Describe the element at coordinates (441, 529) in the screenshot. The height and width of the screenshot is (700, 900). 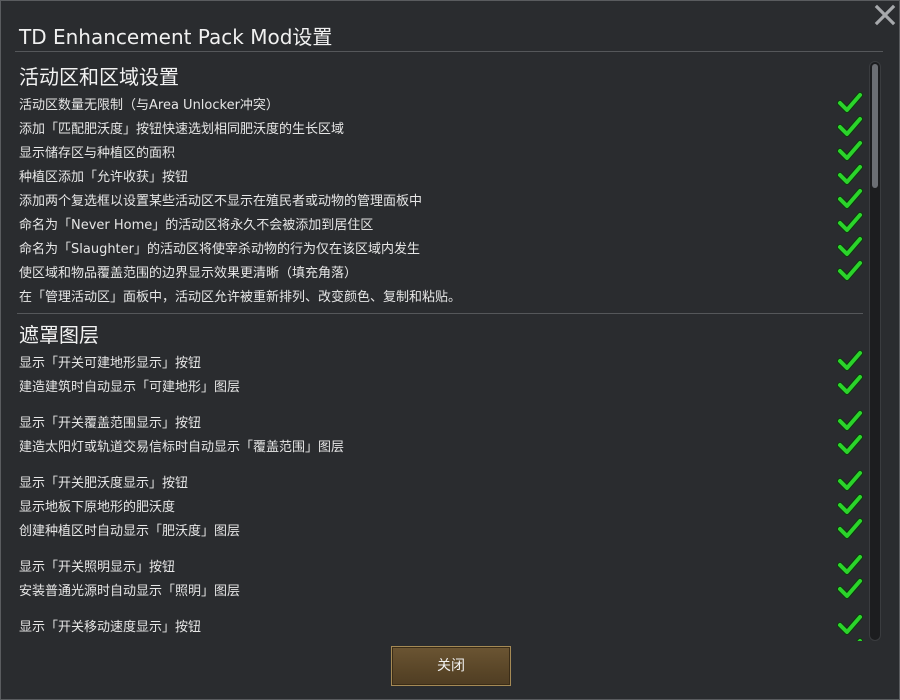
I see `setting-row: 创建种植区时自动显示「肥沃度」图层` at that location.